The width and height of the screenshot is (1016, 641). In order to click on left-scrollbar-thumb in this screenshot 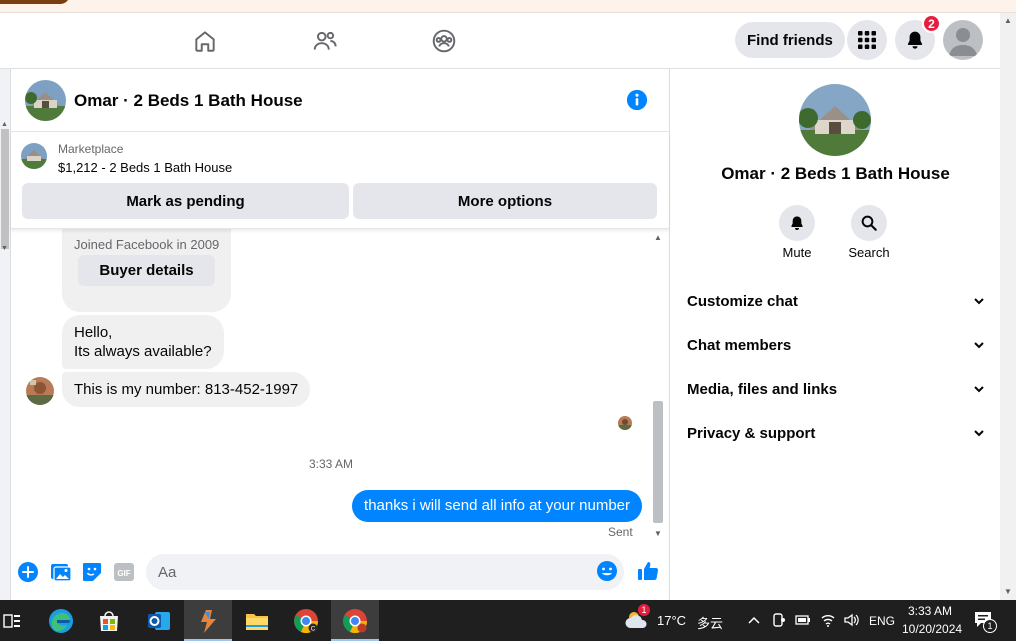, I will do `click(5, 189)`.